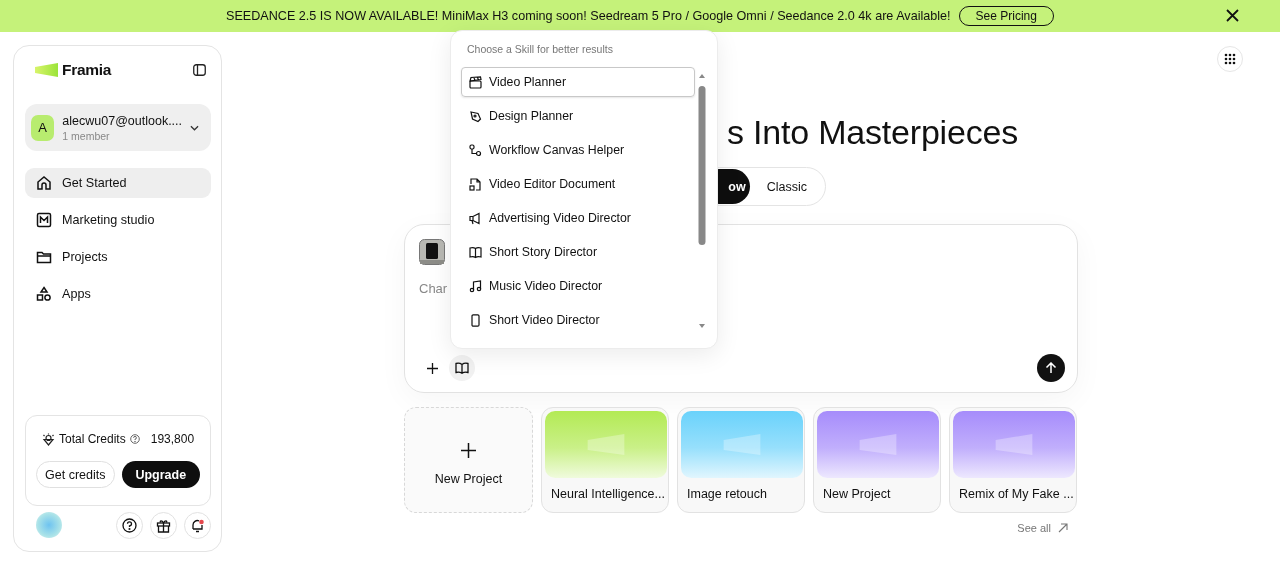  Describe the element at coordinates (872, 132) in the screenshot. I see `page-heading: s Into Masterpieces` at that location.